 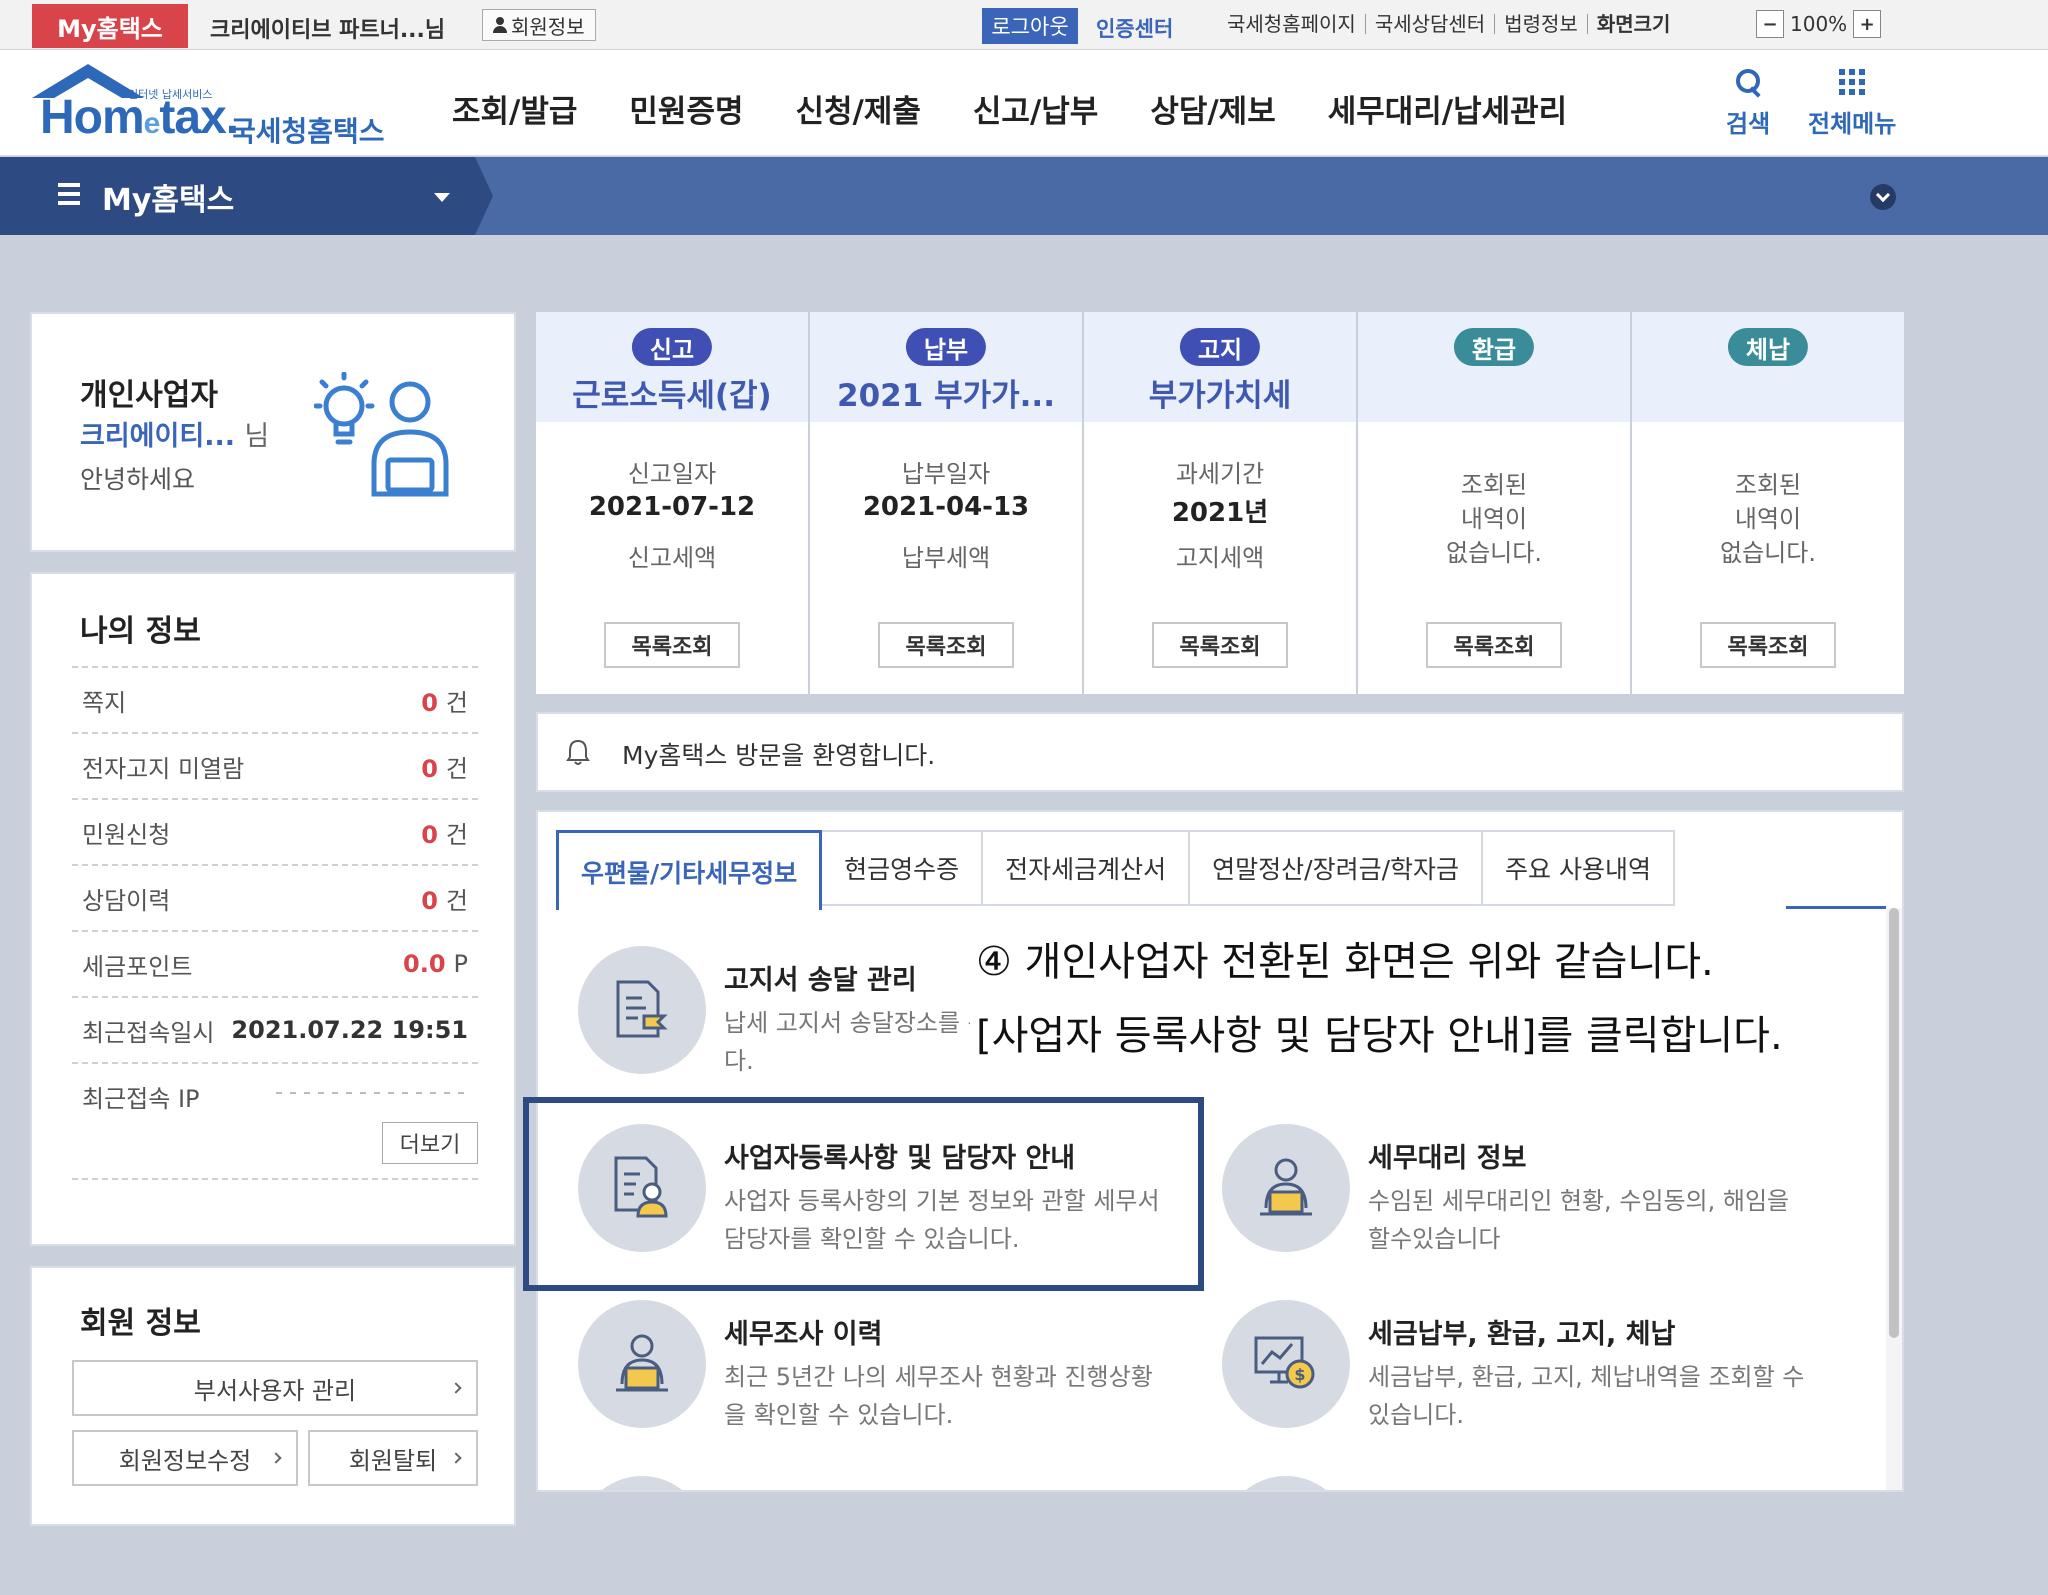 What do you see at coordinates (1633, 24) in the screenshot?
I see `screen-size-label: 화면크기` at bounding box center [1633, 24].